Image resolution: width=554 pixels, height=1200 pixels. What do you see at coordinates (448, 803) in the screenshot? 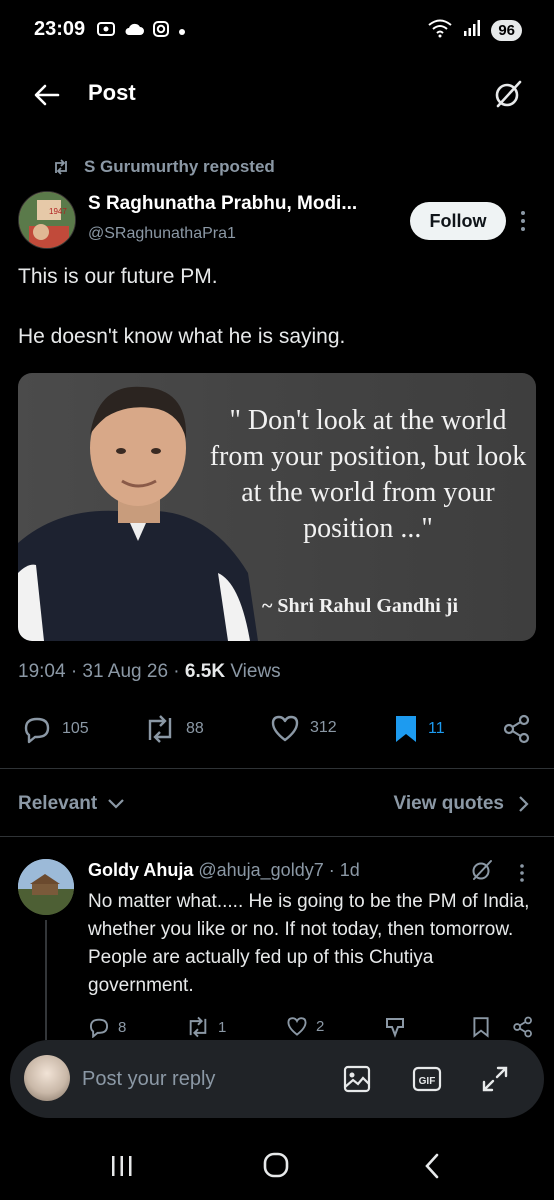
I see `view-quotes-label: View quotes` at bounding box center [448, 803].